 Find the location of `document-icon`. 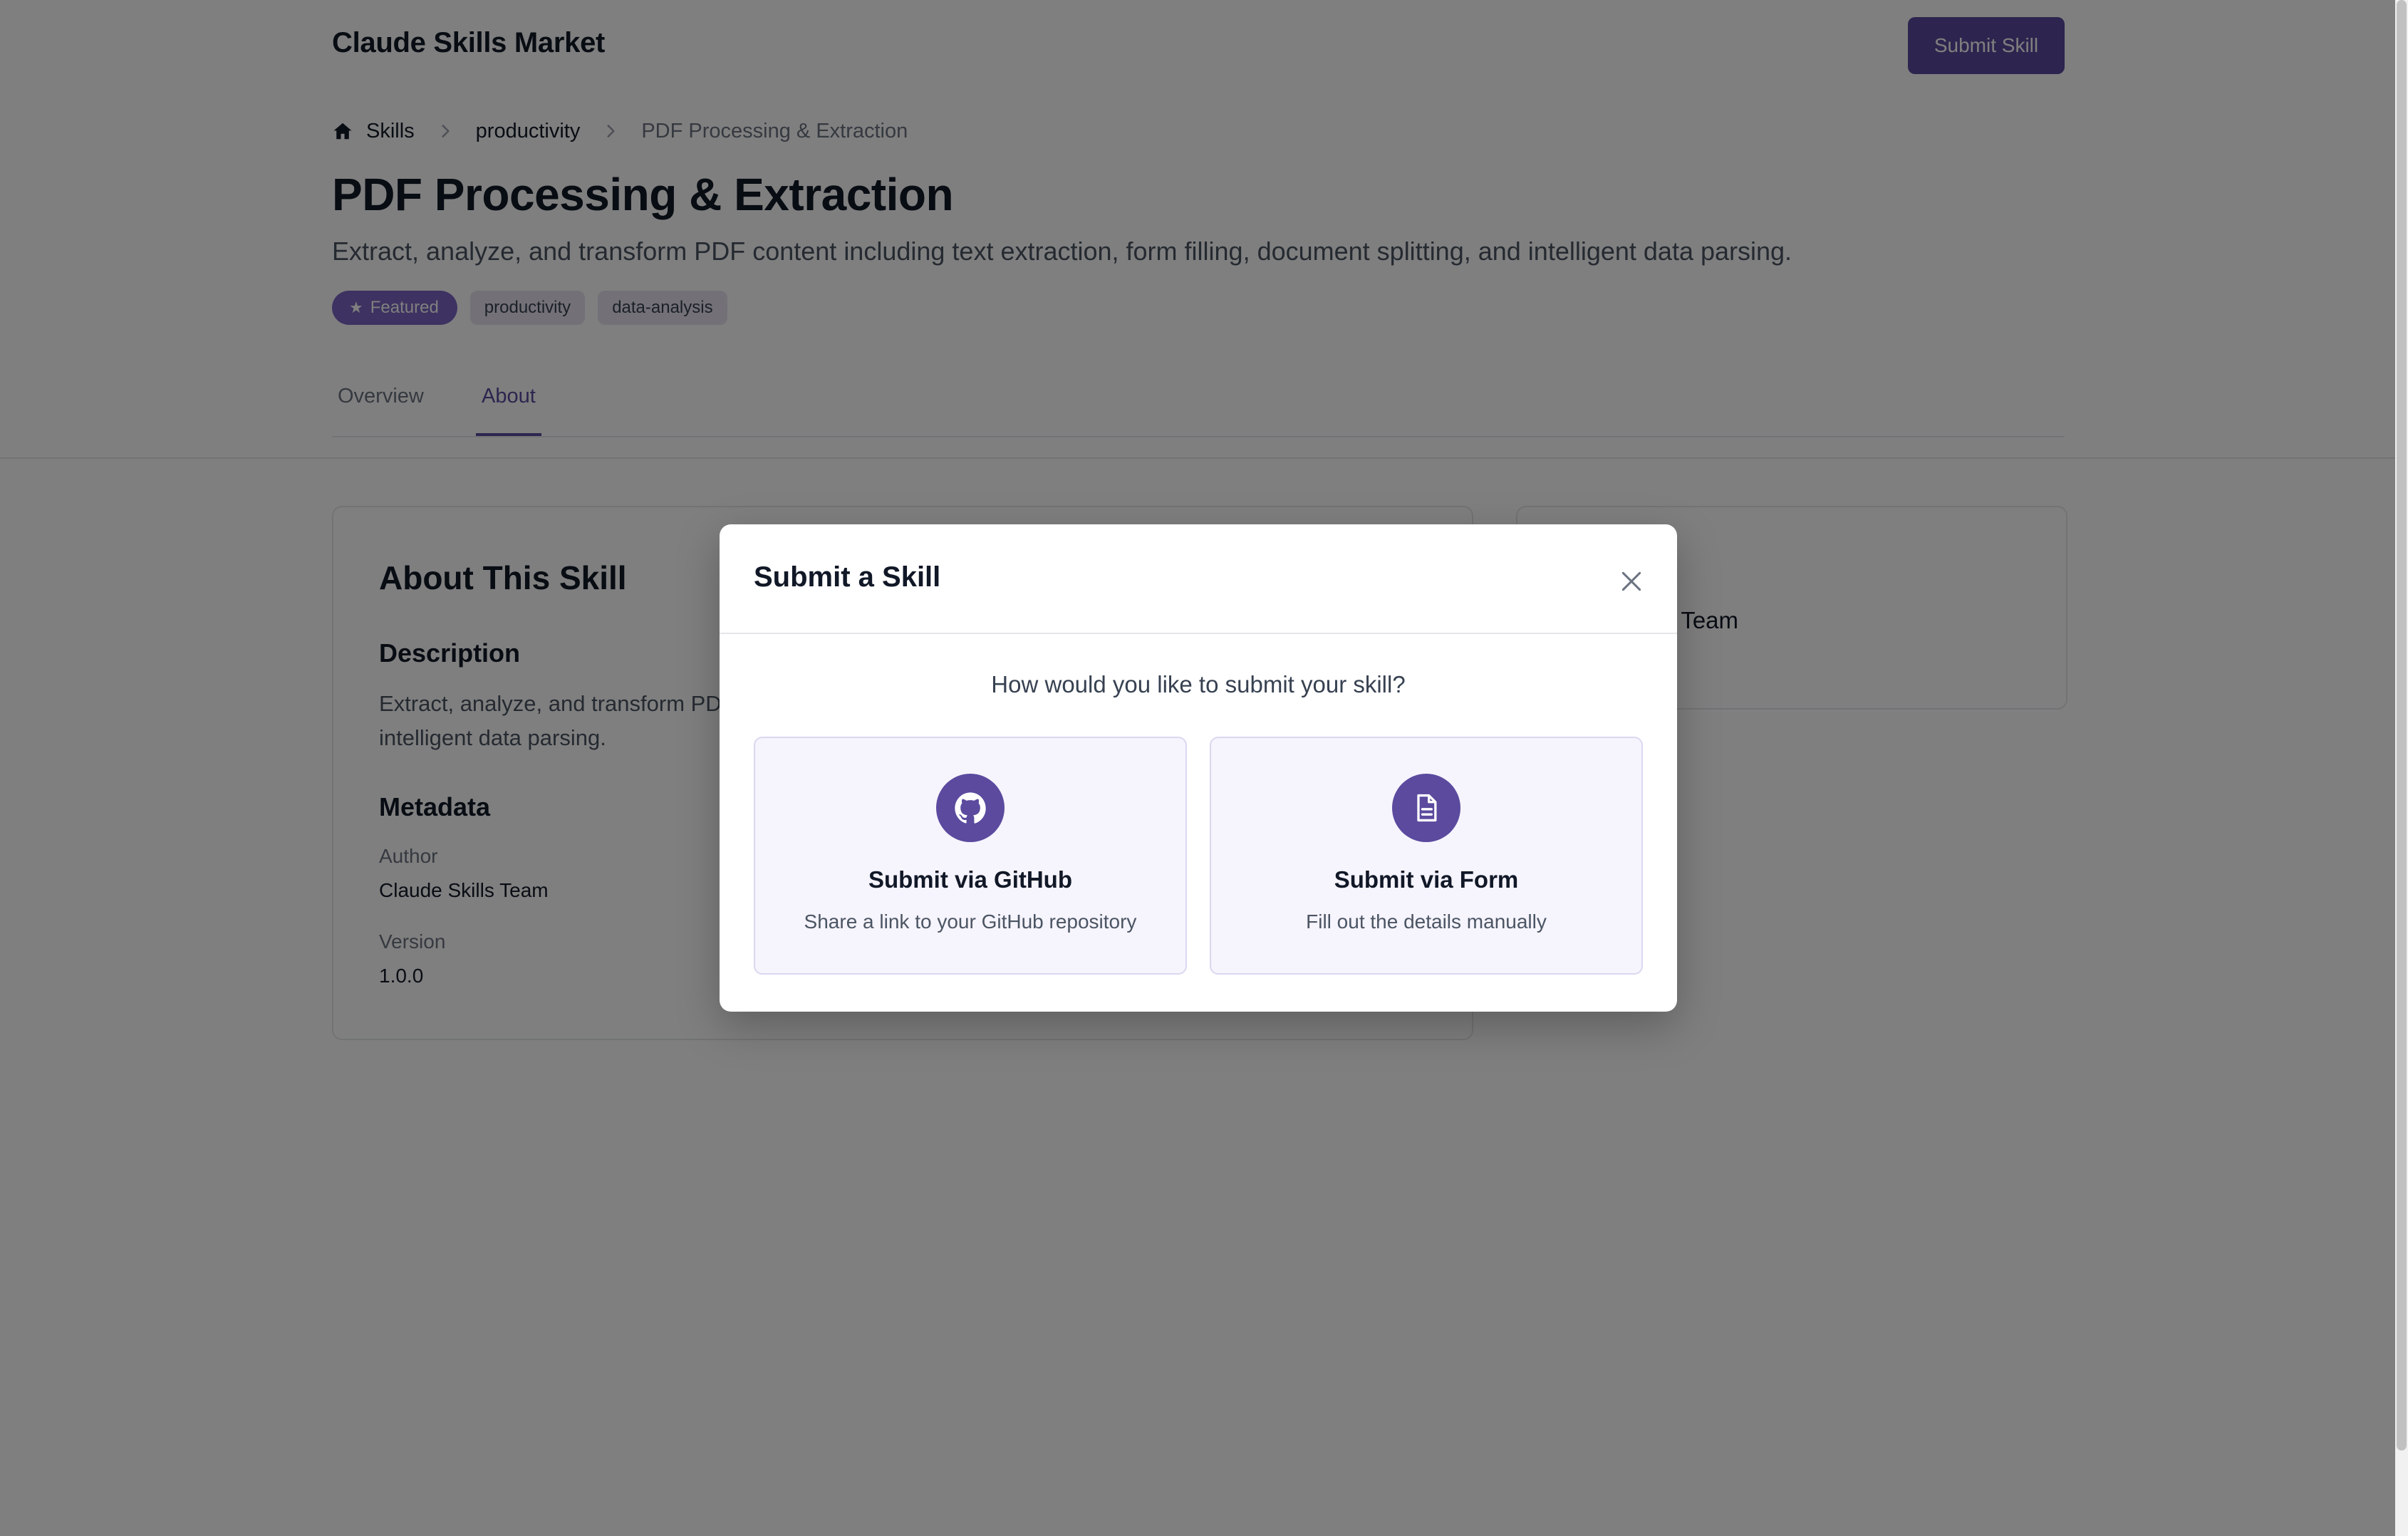

document-icon is located at coordinates (1426, 808).